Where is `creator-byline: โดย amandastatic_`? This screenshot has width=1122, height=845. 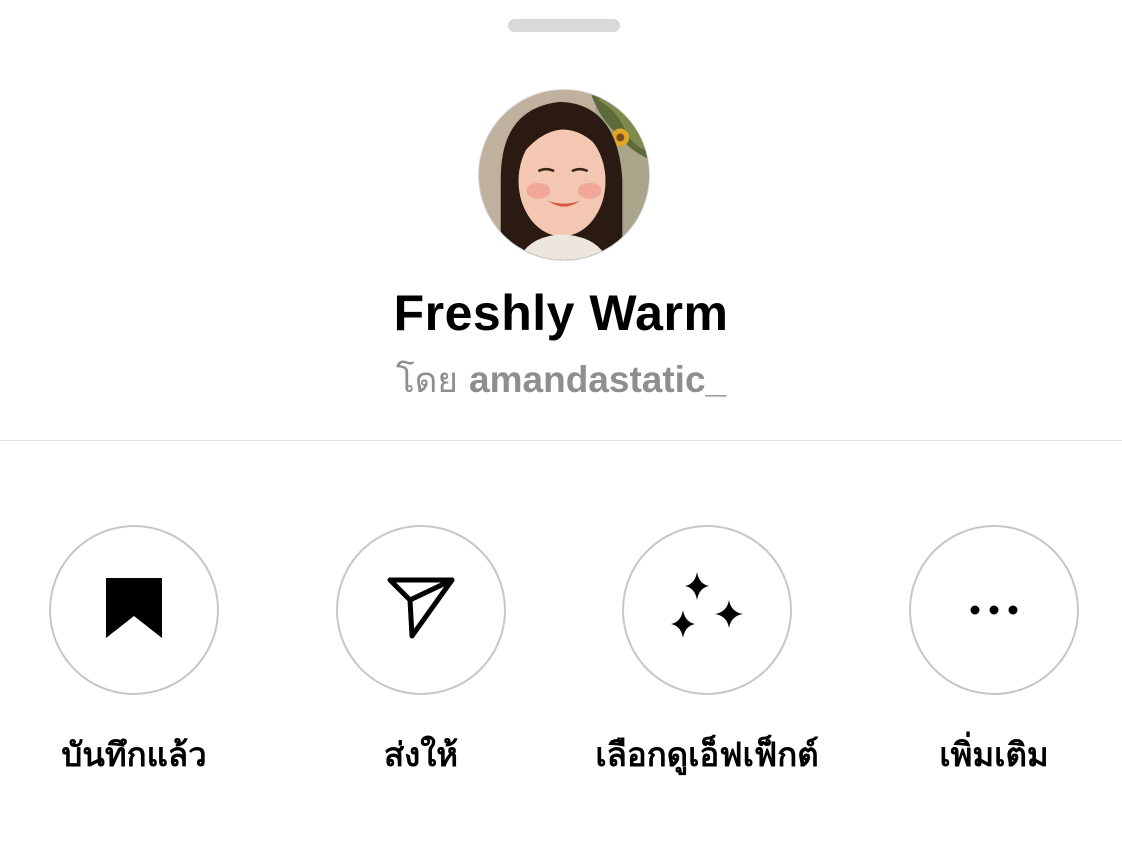 creator-byline: โดย amandastatic_ is located at coordinates (561, 380).